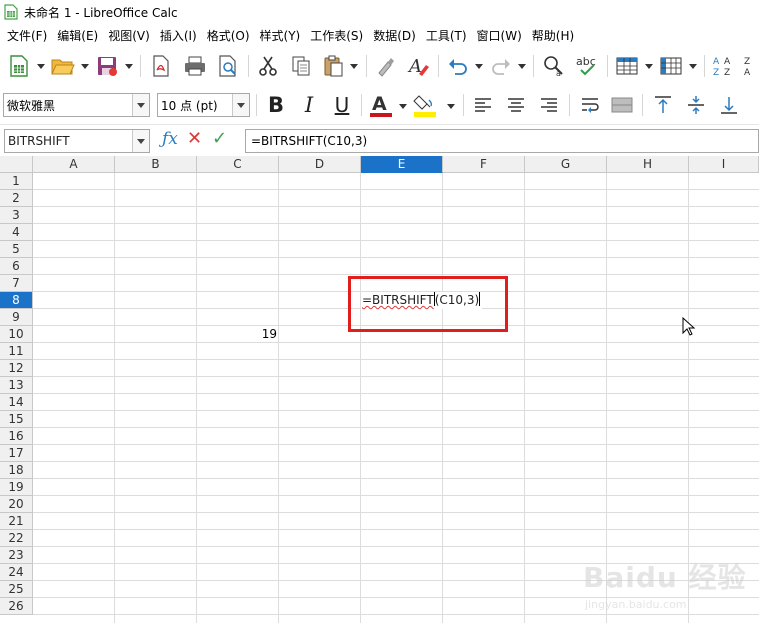 The image size is (759, 623). Describe the element at coordinates (336, 35) in the screenshot. I see `menu-sheet: 工作表(S)` at that location.